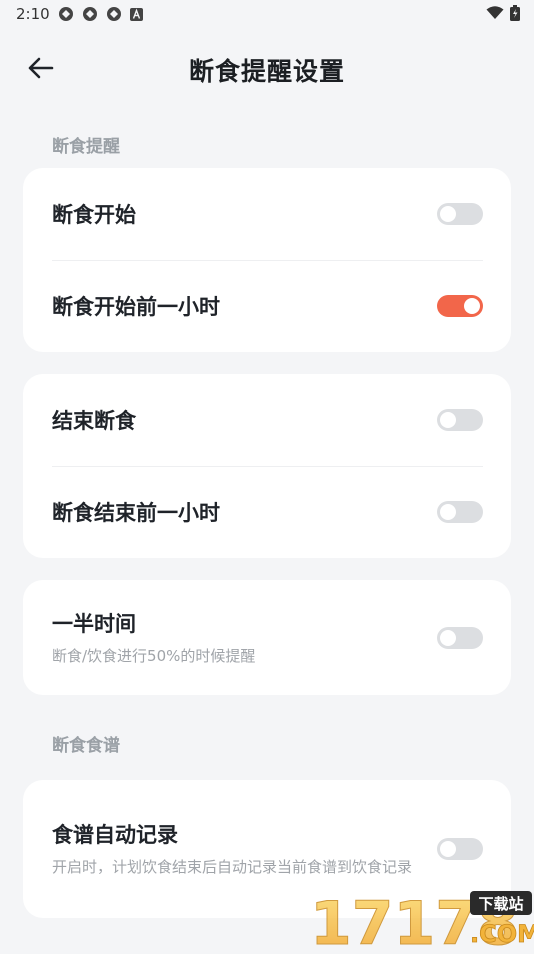  What do you see at coordinates (515, 13) in the screenshot?
I see `battery-icon` at bounding box center [515, 13].